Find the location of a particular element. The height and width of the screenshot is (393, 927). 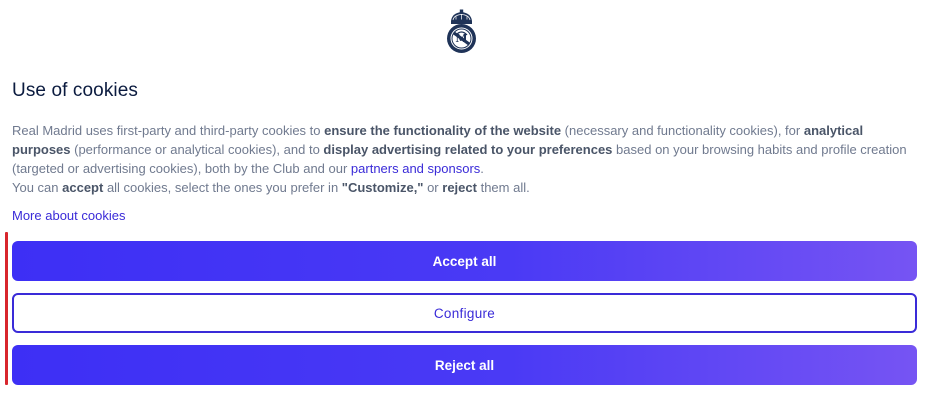

partners-sponsors-link: partners and sponsors is located at coordinates (415, 168).